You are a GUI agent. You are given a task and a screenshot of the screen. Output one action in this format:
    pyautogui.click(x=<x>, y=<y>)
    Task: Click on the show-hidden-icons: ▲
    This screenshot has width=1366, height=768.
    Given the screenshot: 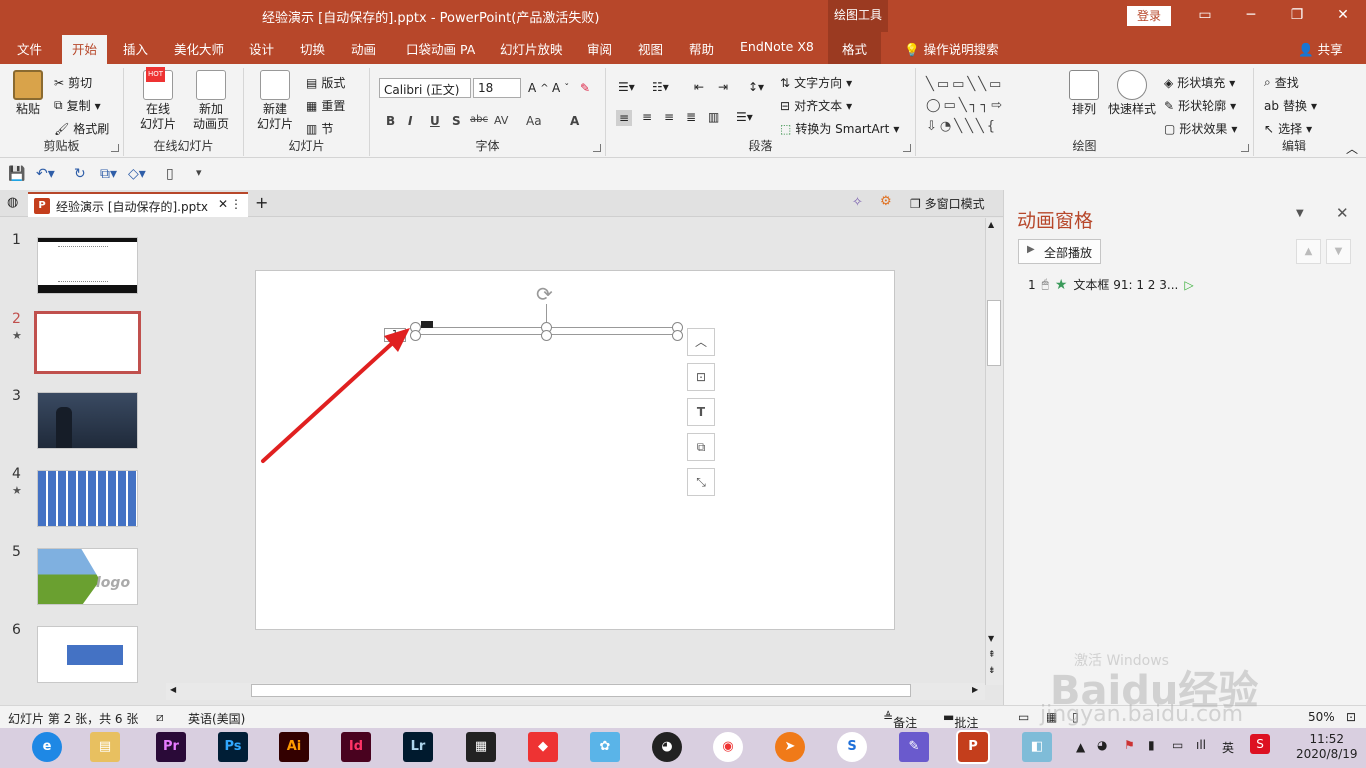 What is the action you would take?
    pyautogui.click(x=1080, y=747)
    